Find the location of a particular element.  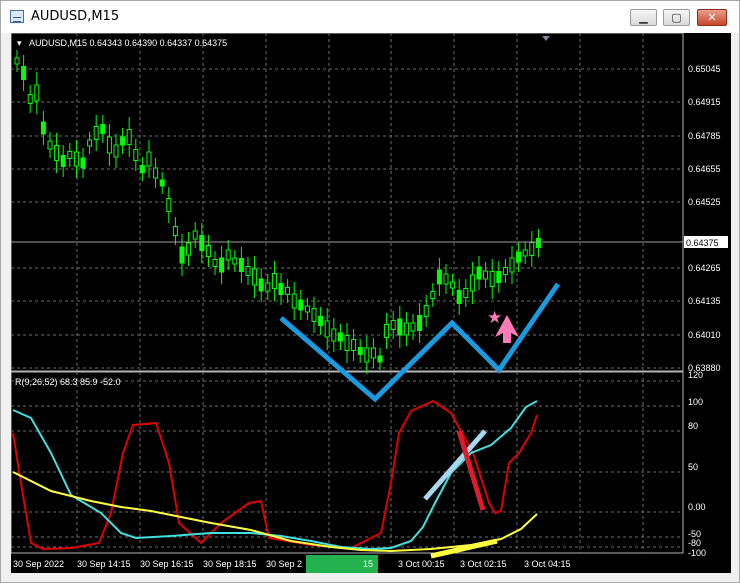

indicator-label: R(9,26,52) 68.3 85.9 -52.0 is located at coordinates (68, 382).